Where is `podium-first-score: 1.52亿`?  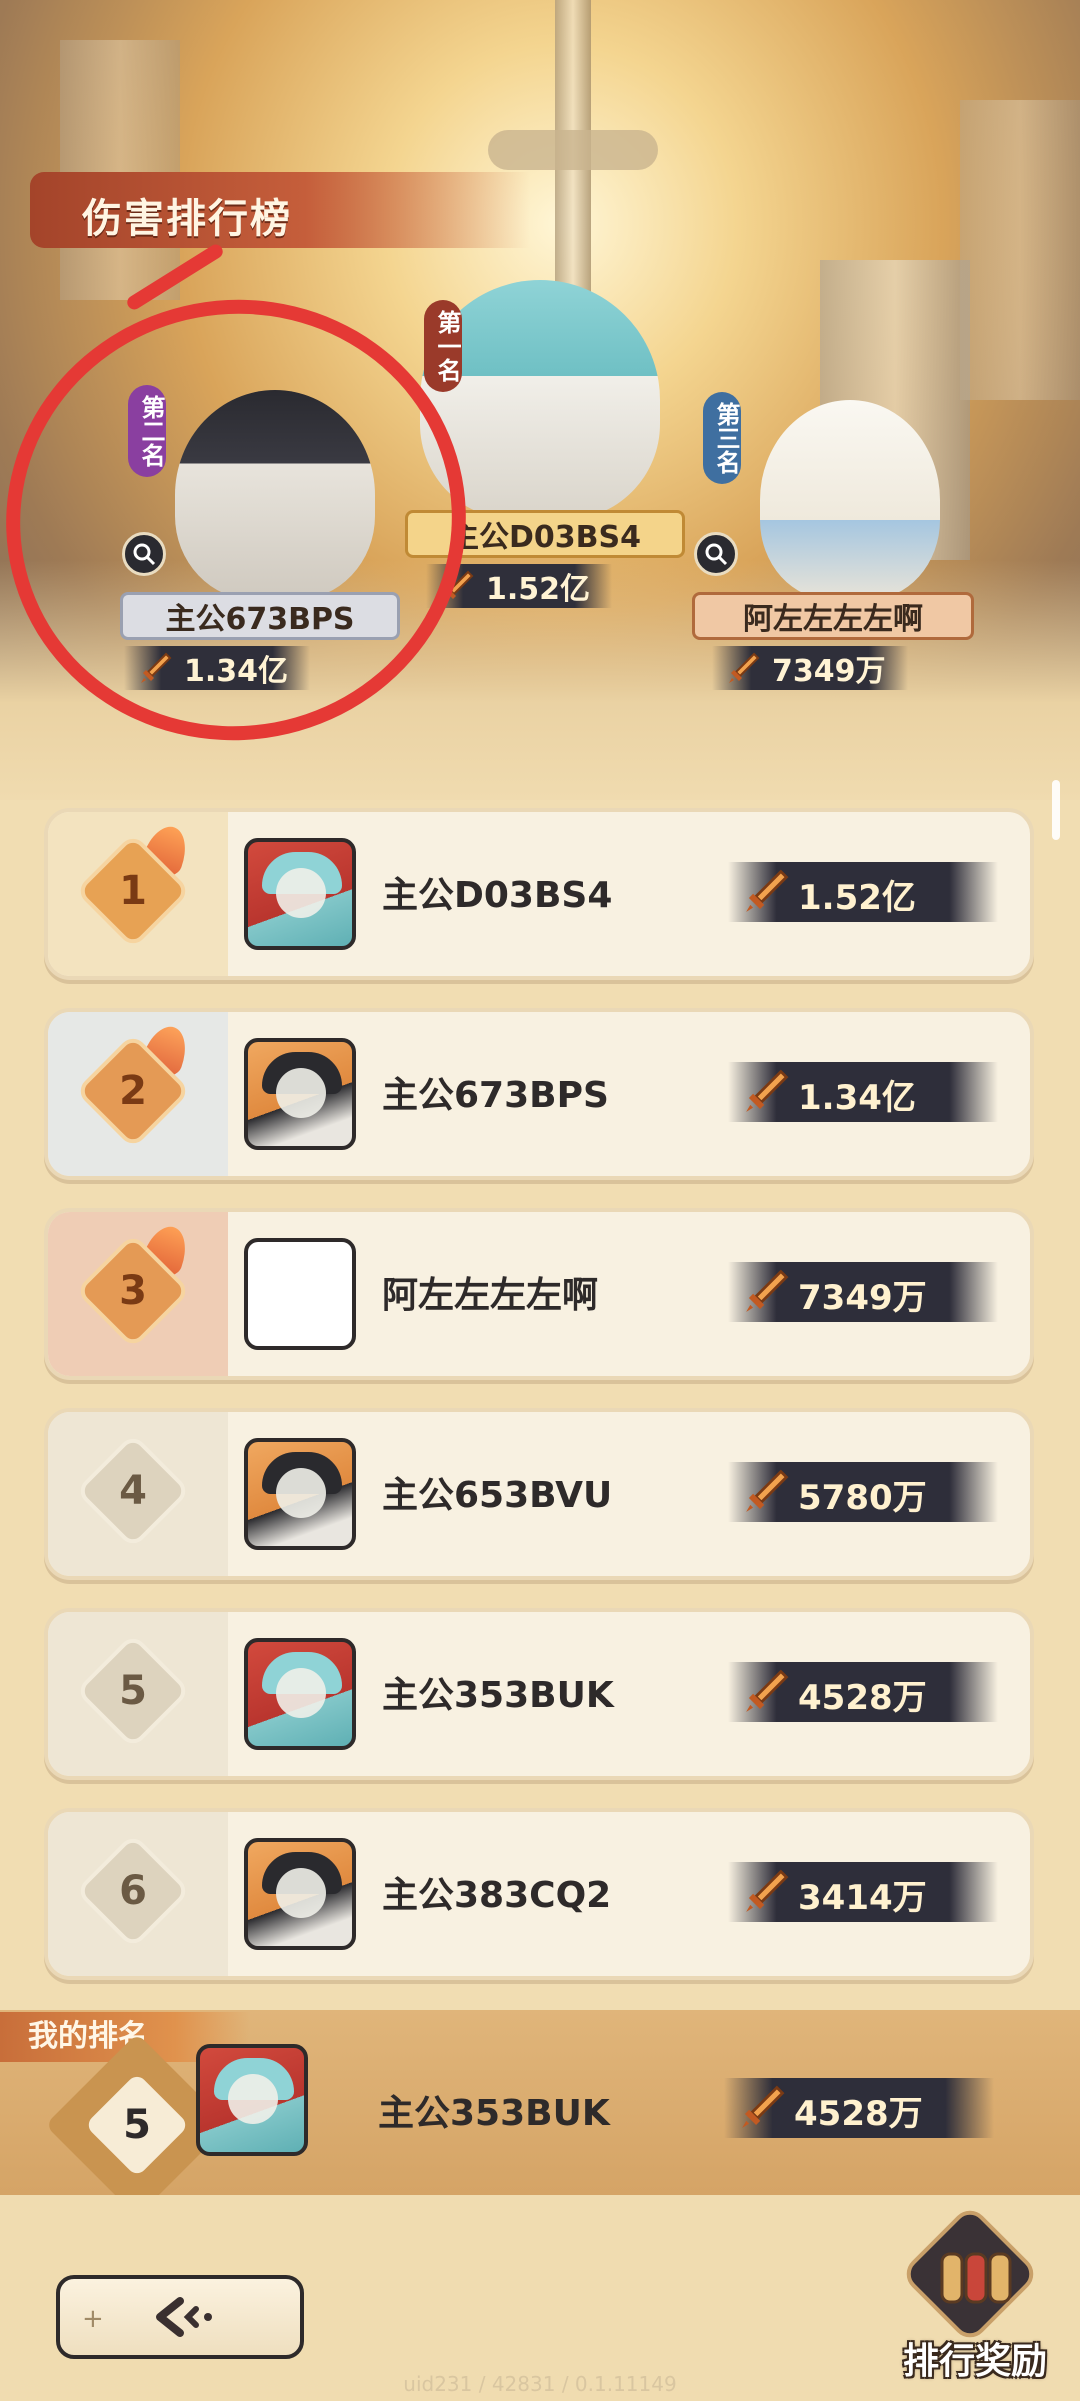
podium-first-score: 1.52亿 is located at coordinates (538, 589).